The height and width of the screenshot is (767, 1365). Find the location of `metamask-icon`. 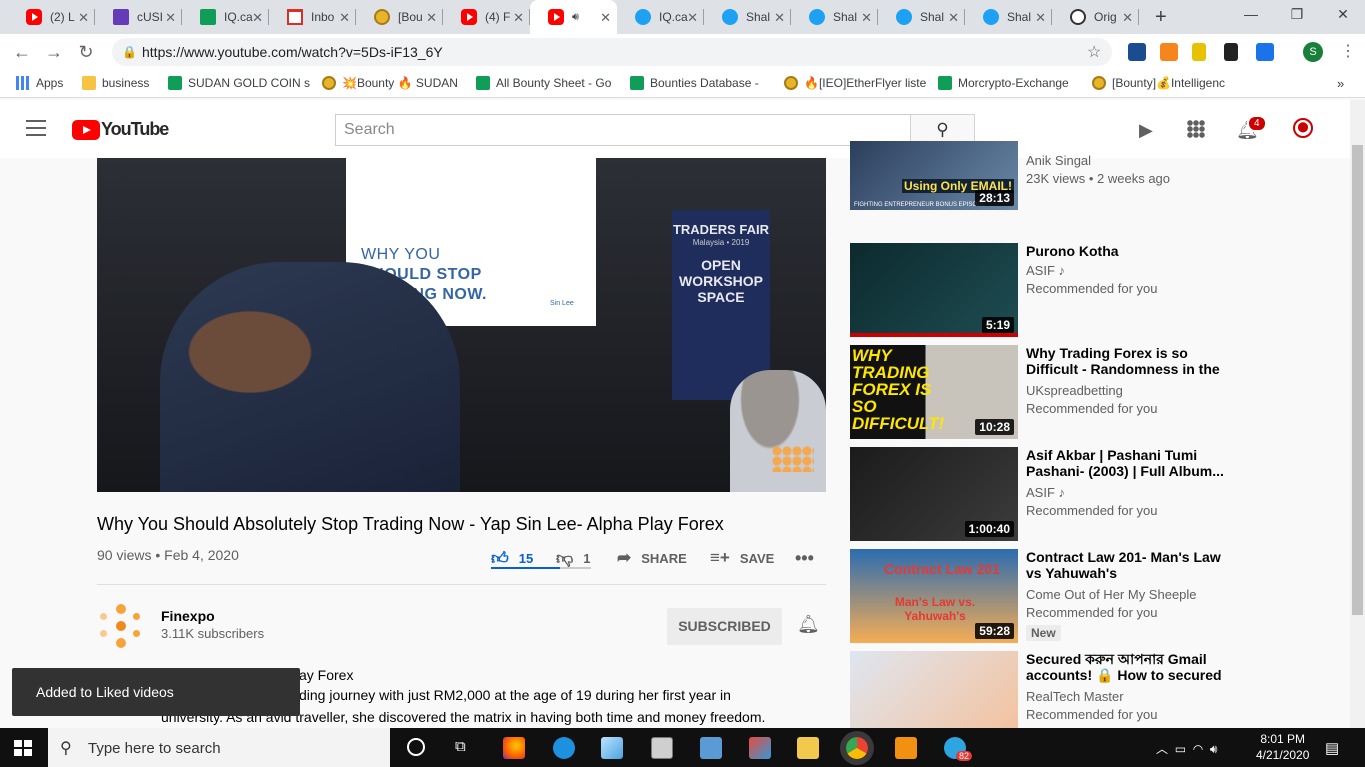

metamask-icon is located at coordinates (1169, 52).